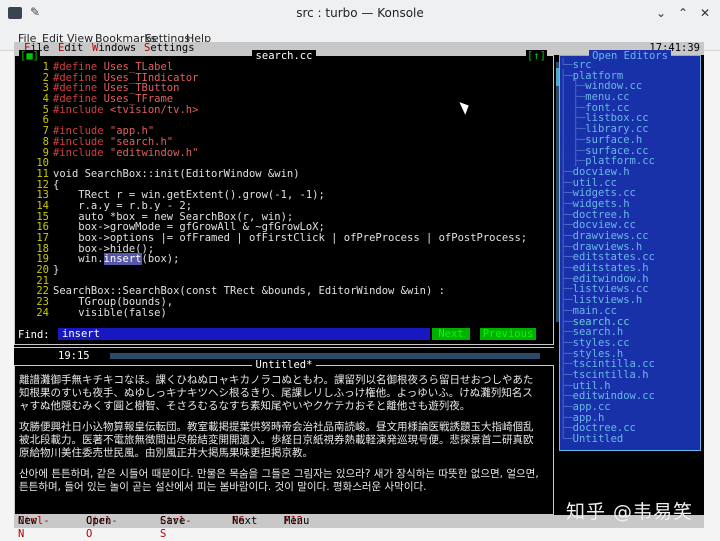 Image resolution: width=720 pixels, height=541 pixels. Describe the element at coordinates (126, 109) in the screenshot. I see `code-line: #include <tvision/tv.h>` at that location.